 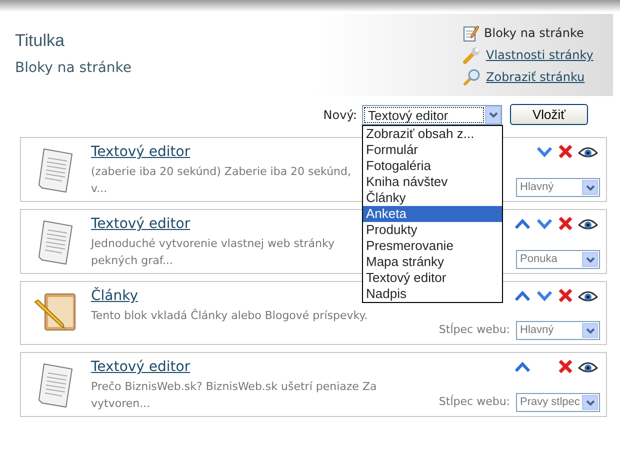 What do you see at coordinates (432, 294) in the screenshot?
I see `dropdown-option: Nadpis` at bounding box center [432, 294].